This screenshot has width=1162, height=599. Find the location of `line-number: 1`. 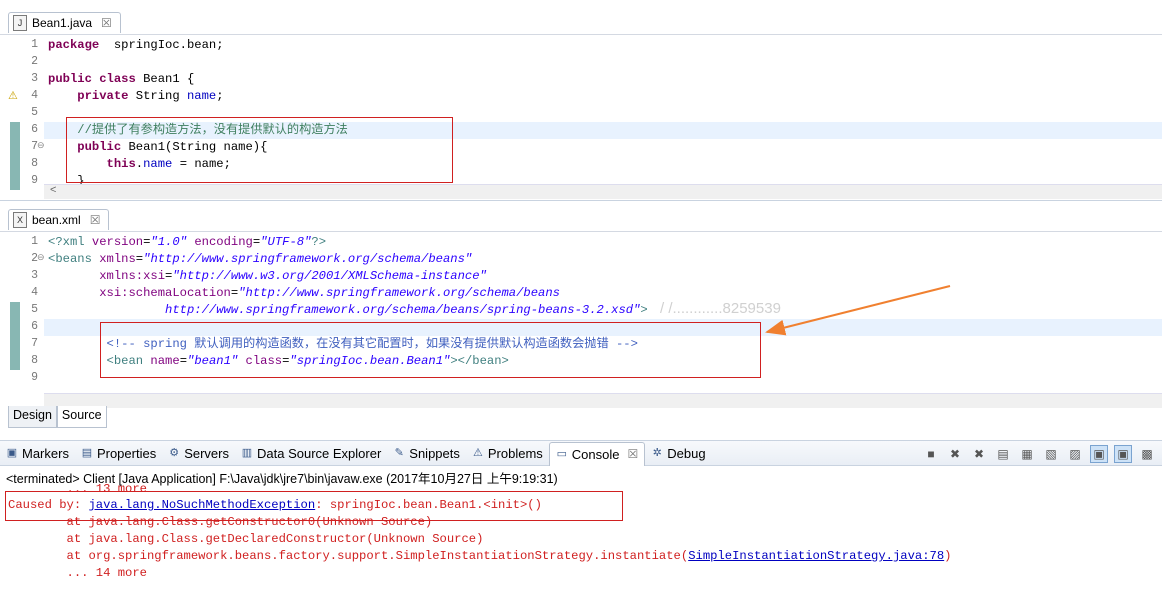

line-number: 1 is located at coordinates (34, 44).